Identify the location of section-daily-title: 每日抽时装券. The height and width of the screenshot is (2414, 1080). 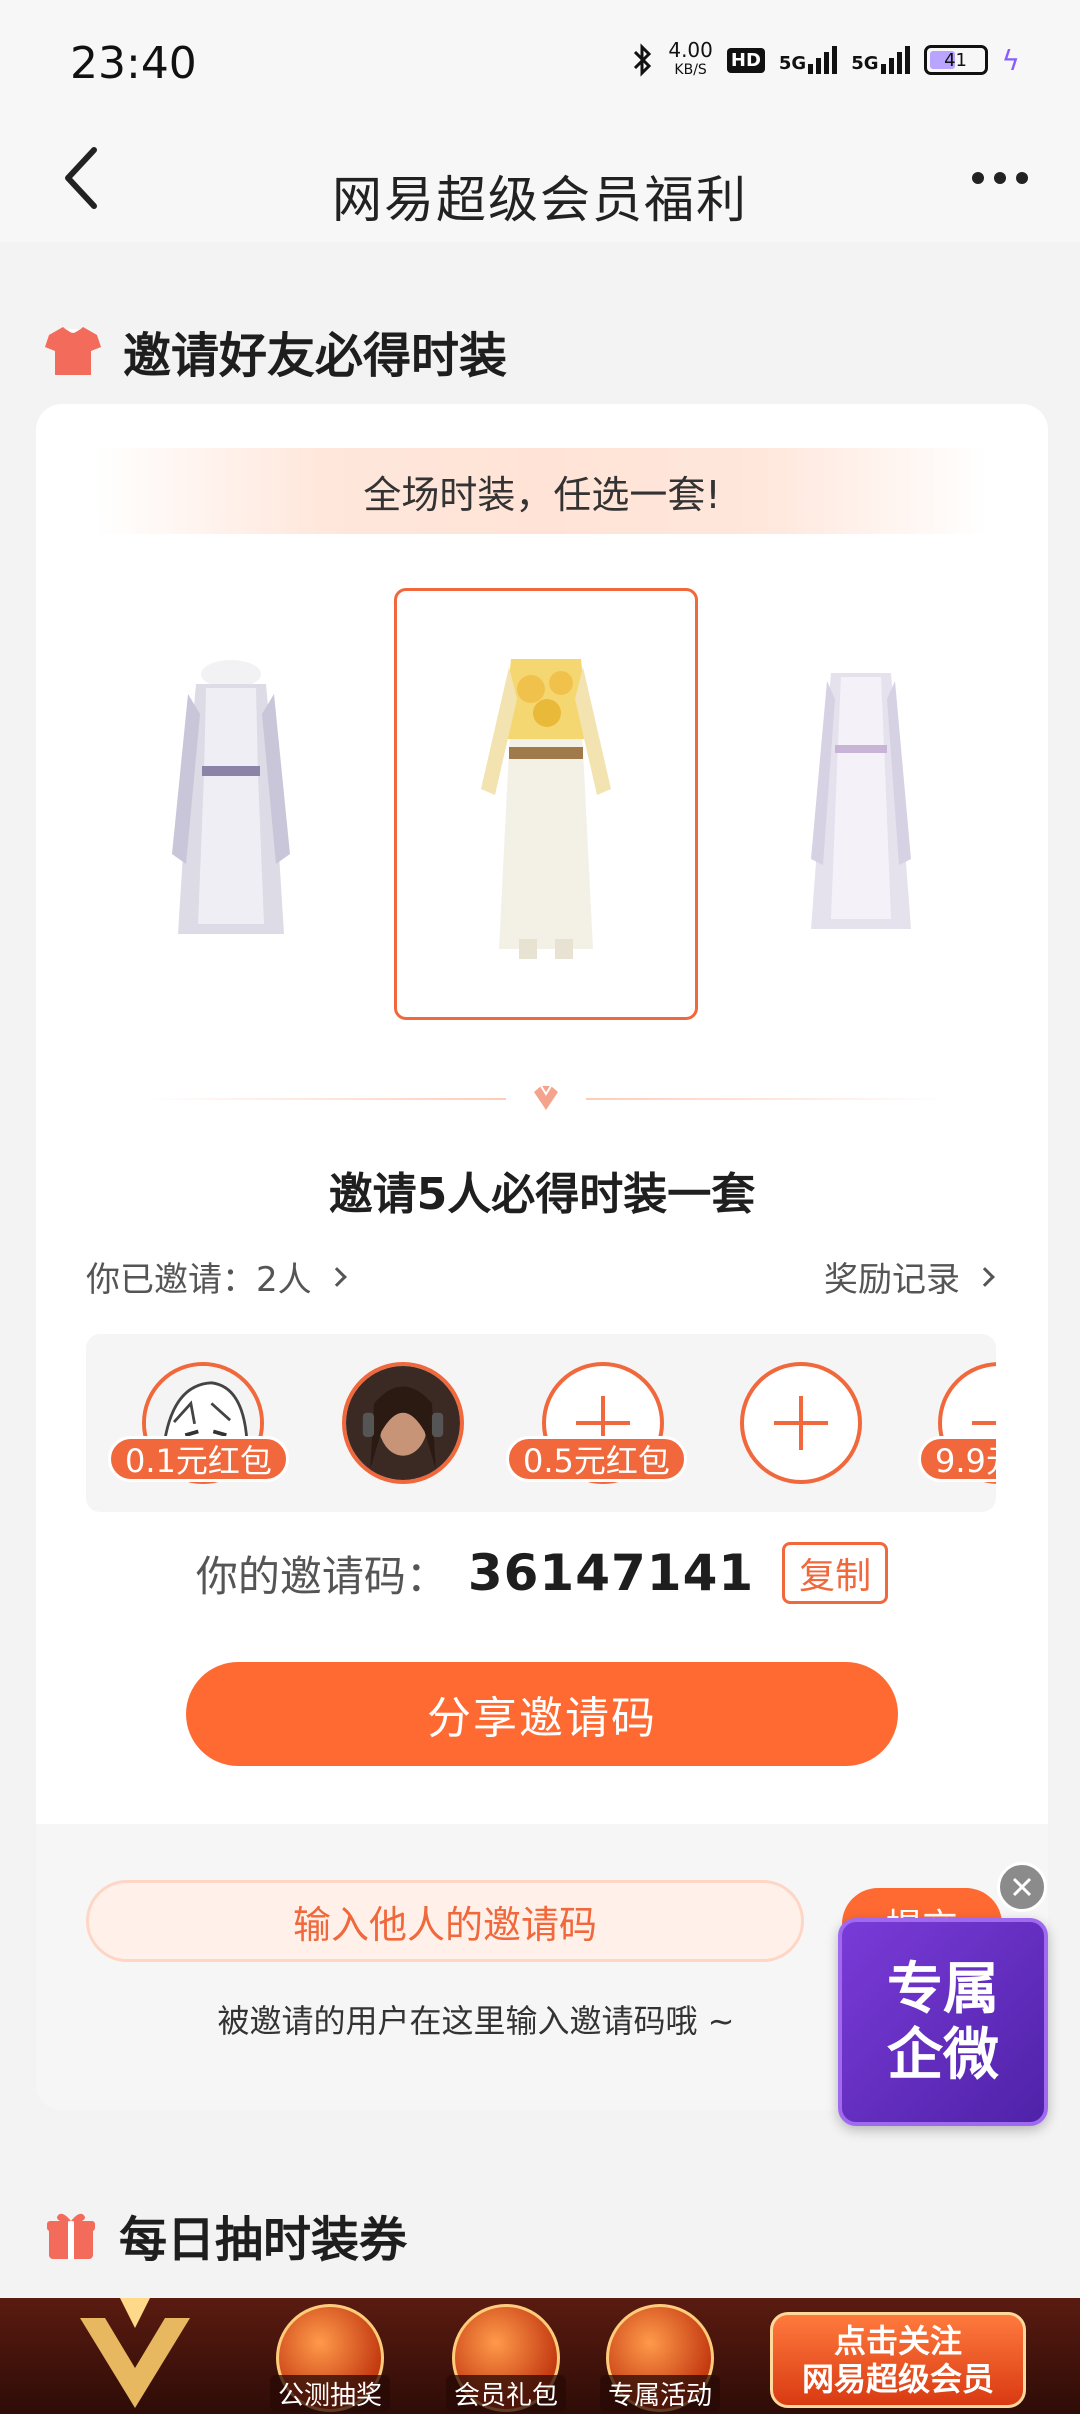
(263, 2240).